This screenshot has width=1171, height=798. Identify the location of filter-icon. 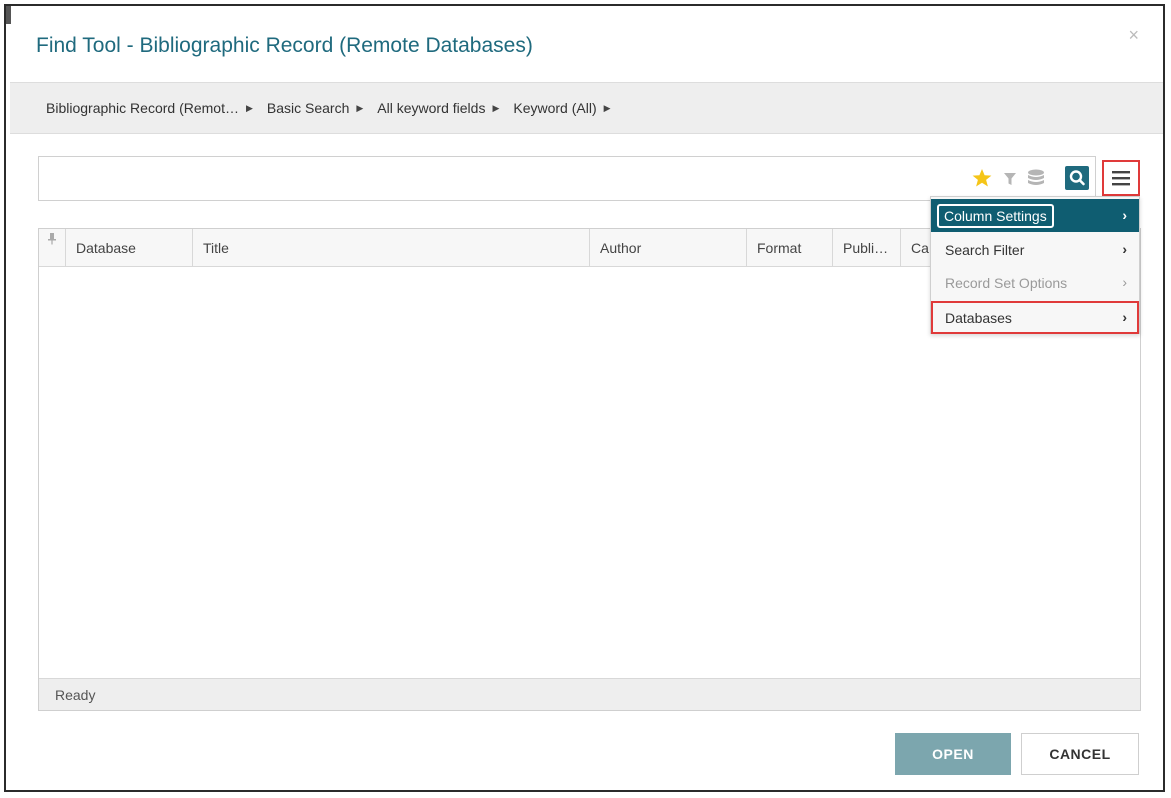
(1010, 178).